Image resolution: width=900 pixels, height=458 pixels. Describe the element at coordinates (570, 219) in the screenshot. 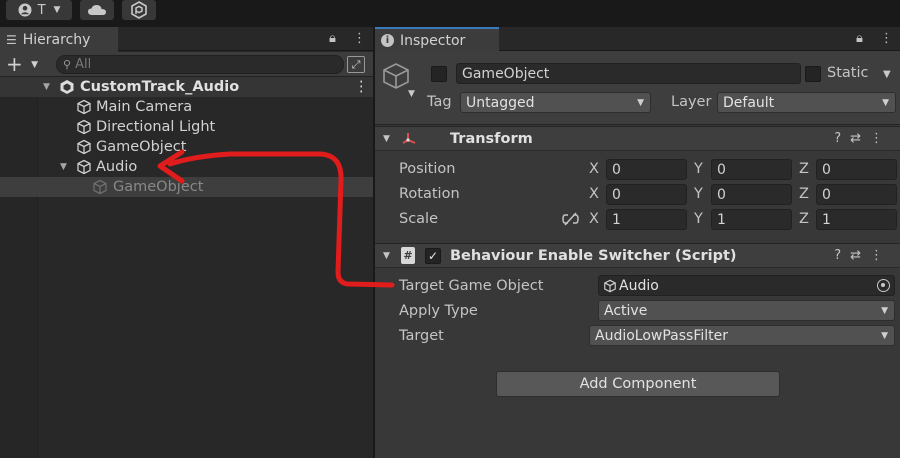

I see `constrain-proportions-icon` at that location.